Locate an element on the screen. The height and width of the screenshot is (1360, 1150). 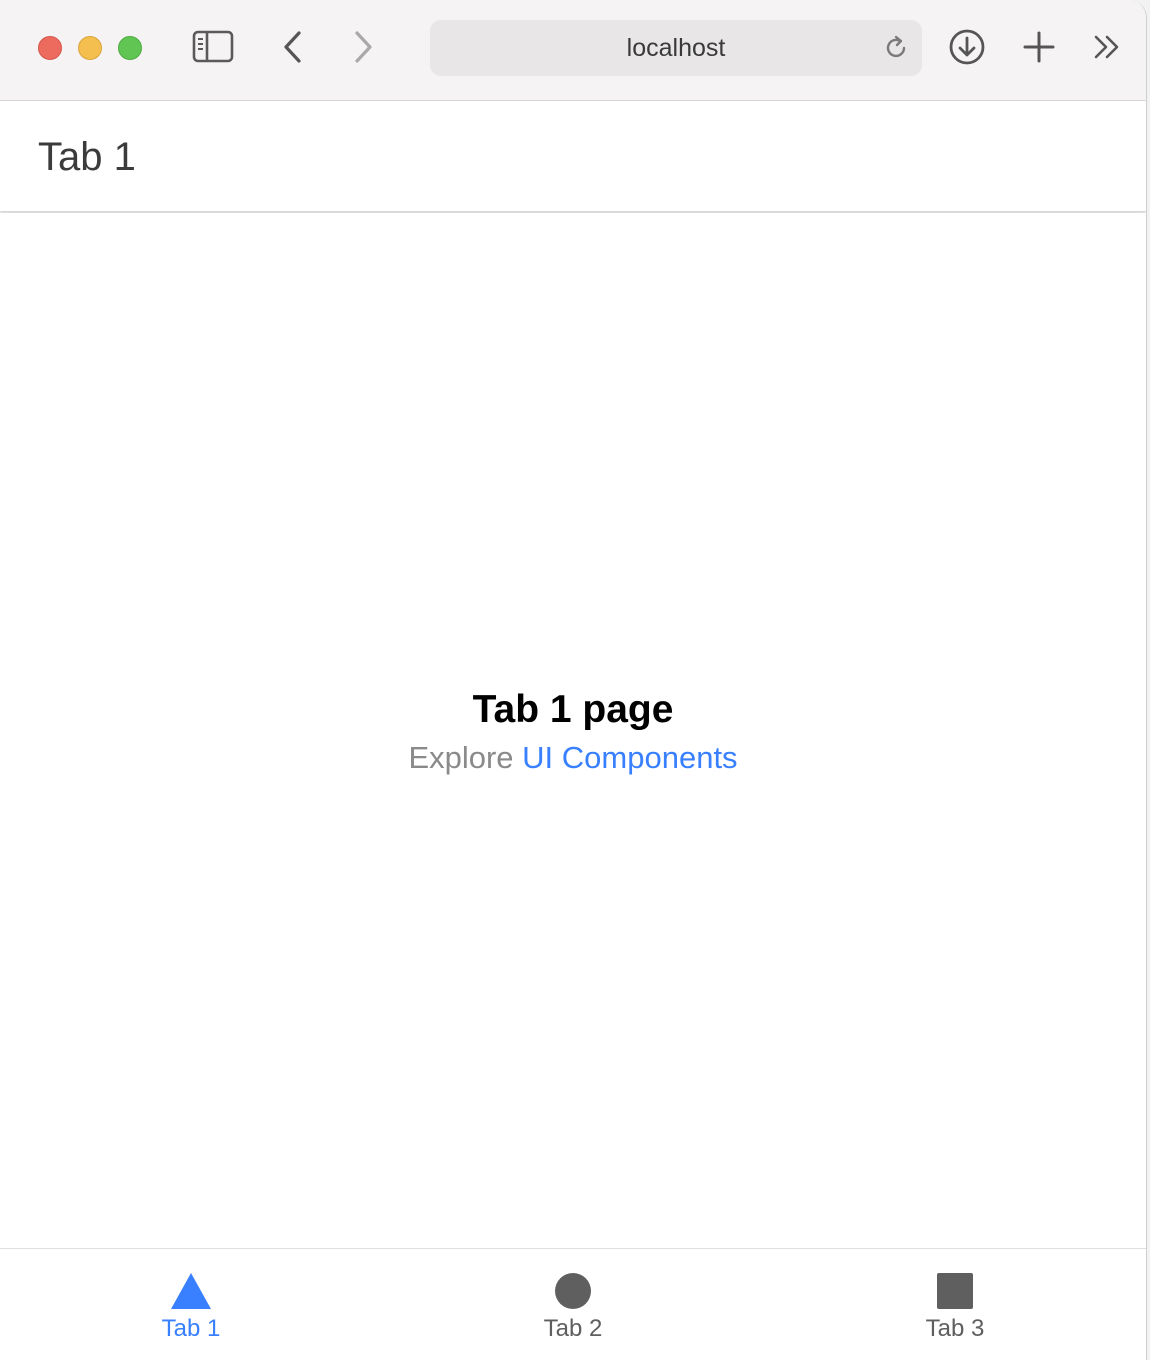
tab-bar: Tab 1 Tab 2 Tab 3 is located at coordinates (573, 1304).